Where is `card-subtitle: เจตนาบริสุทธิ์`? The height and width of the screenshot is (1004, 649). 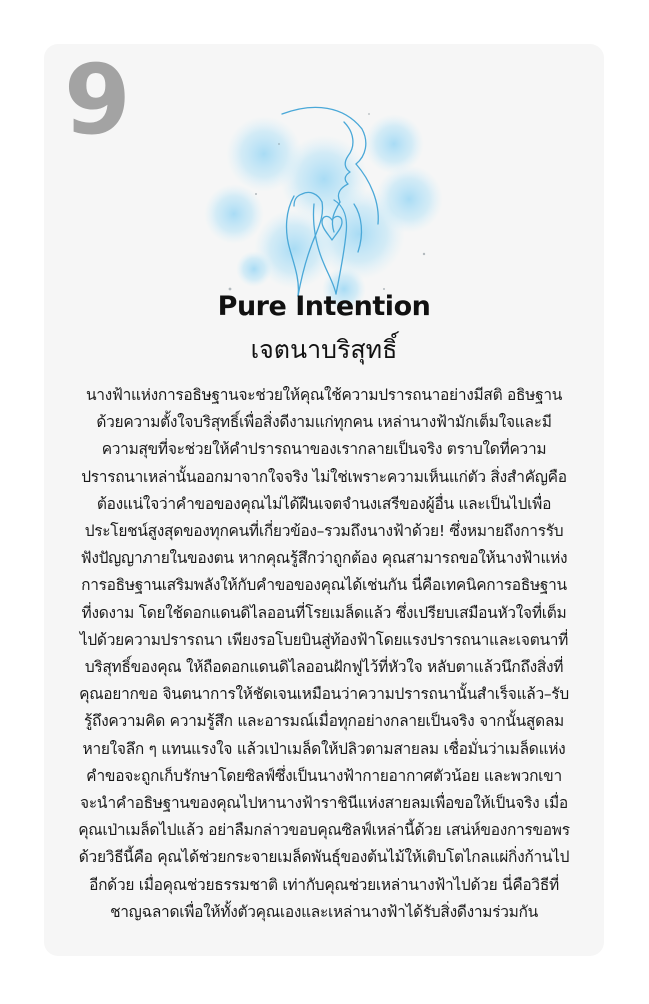 card-subtitle: เจตนาบริสุทธิ์ is located at coordinates (324, 349).